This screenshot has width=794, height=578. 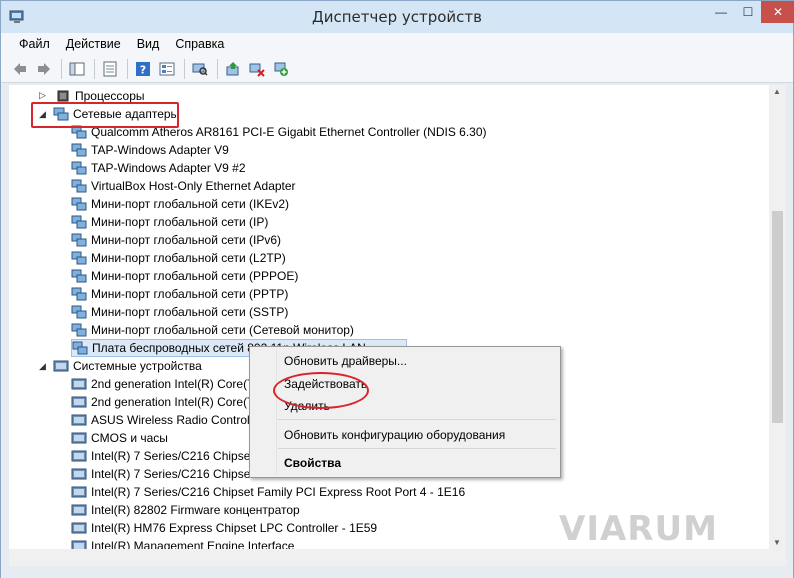 What do you see at coordinates (184, 276) in the screenshot?
I see `network-adapter-item: Мини-порт глобальной сети (PPPOE)` at bounding box center [184, 276].